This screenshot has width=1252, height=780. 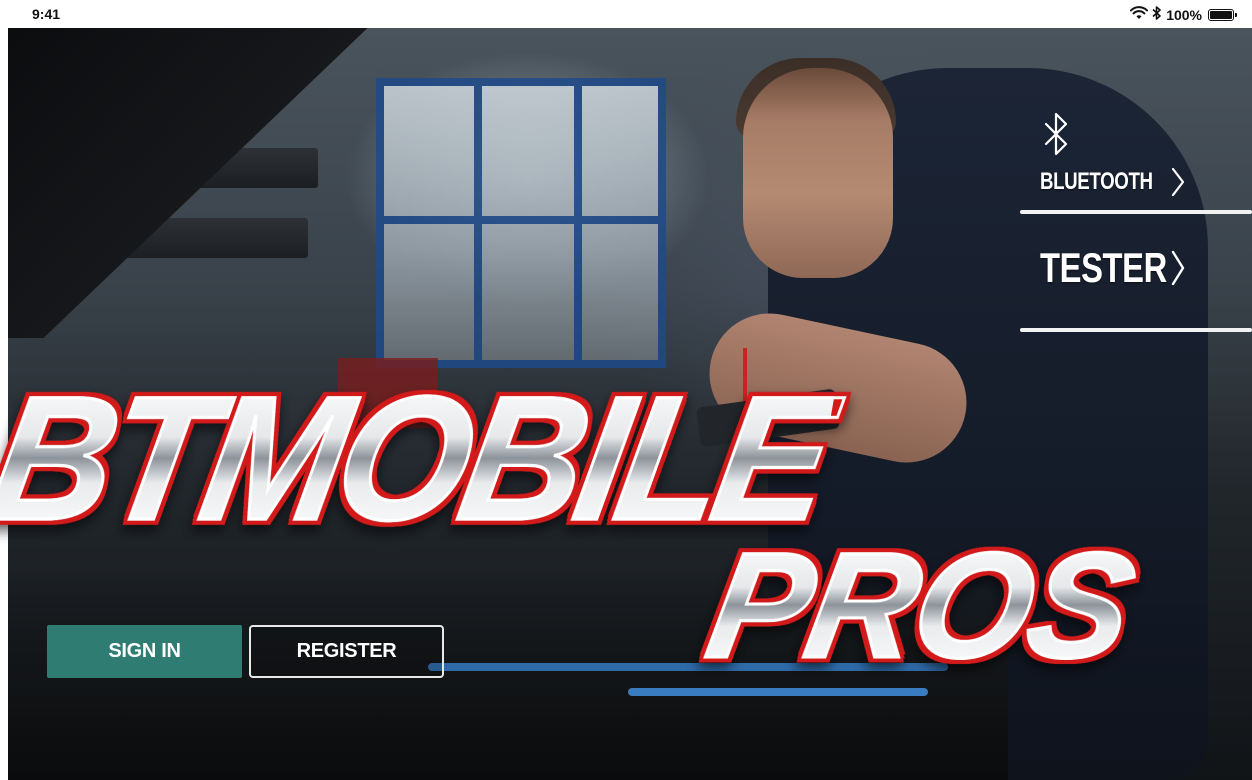 I want to click on register-label: REGISTER, so click(x=346, y=651).